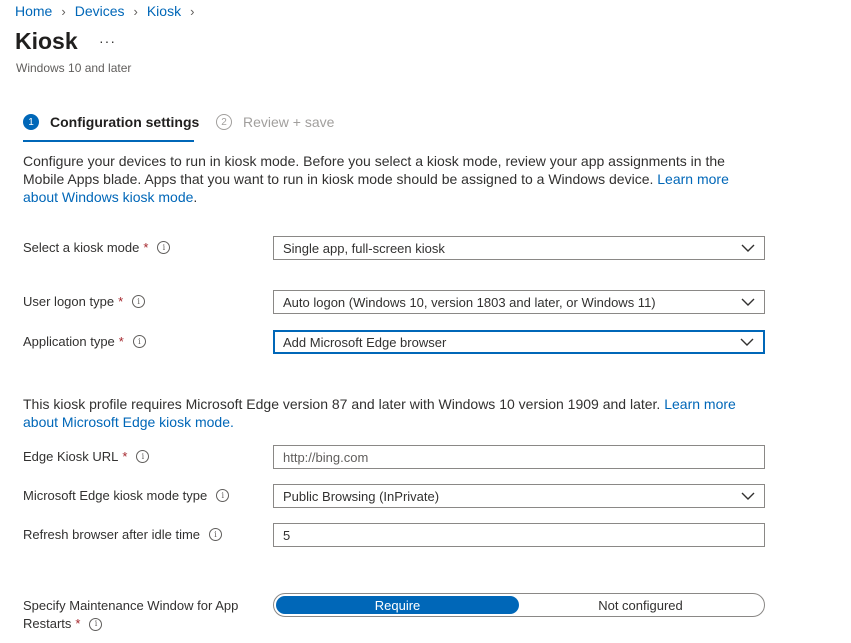  I want to click on active-step-indicator, so click(108, 141).